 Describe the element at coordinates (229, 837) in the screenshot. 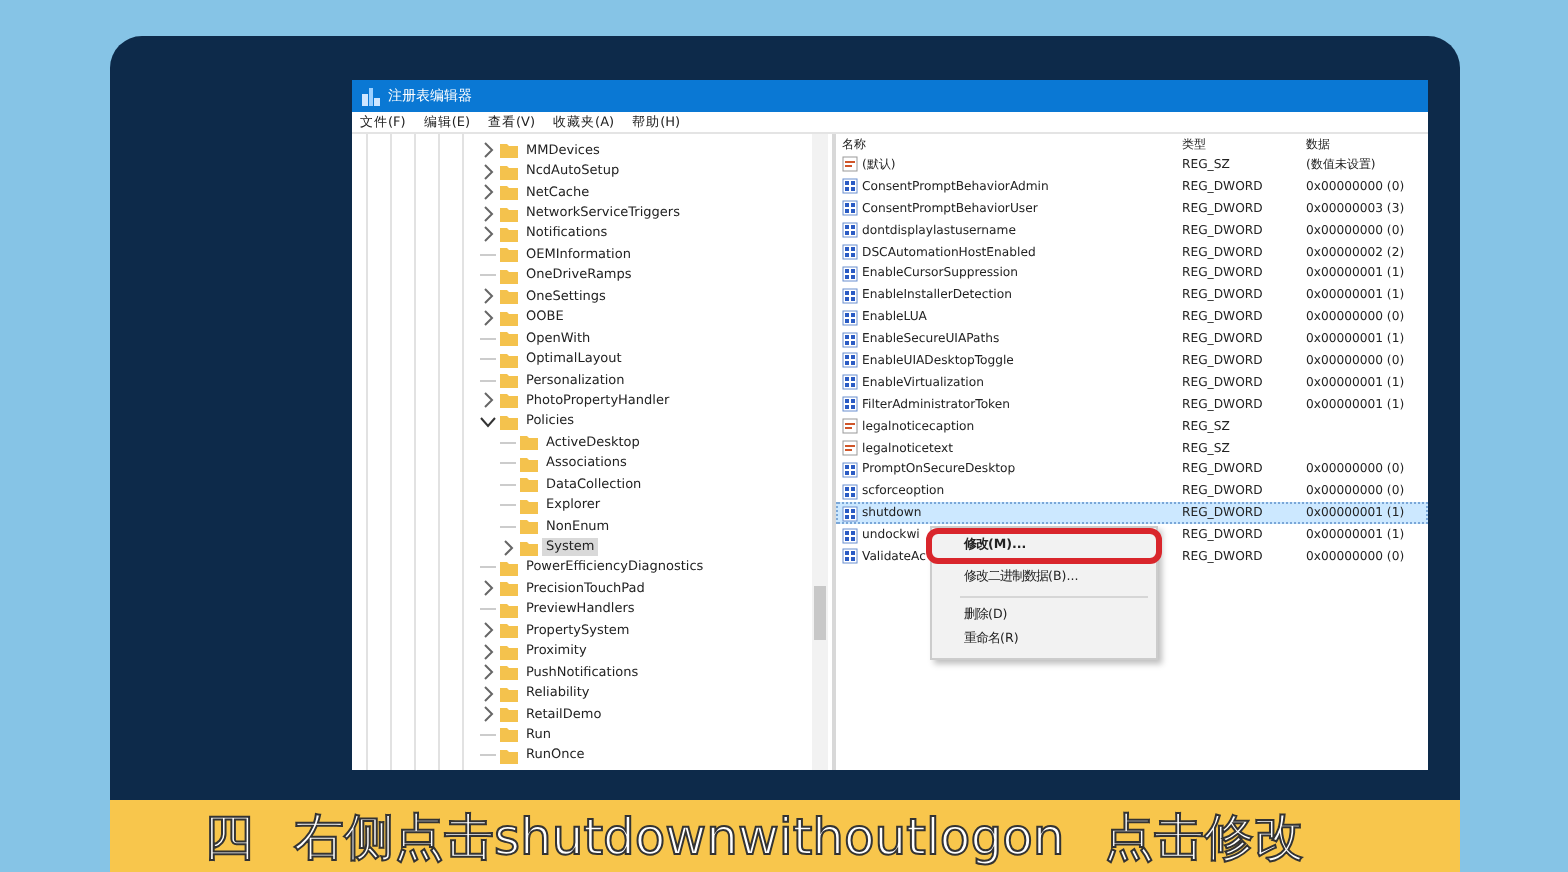

I see `step-number: 四` at that location.